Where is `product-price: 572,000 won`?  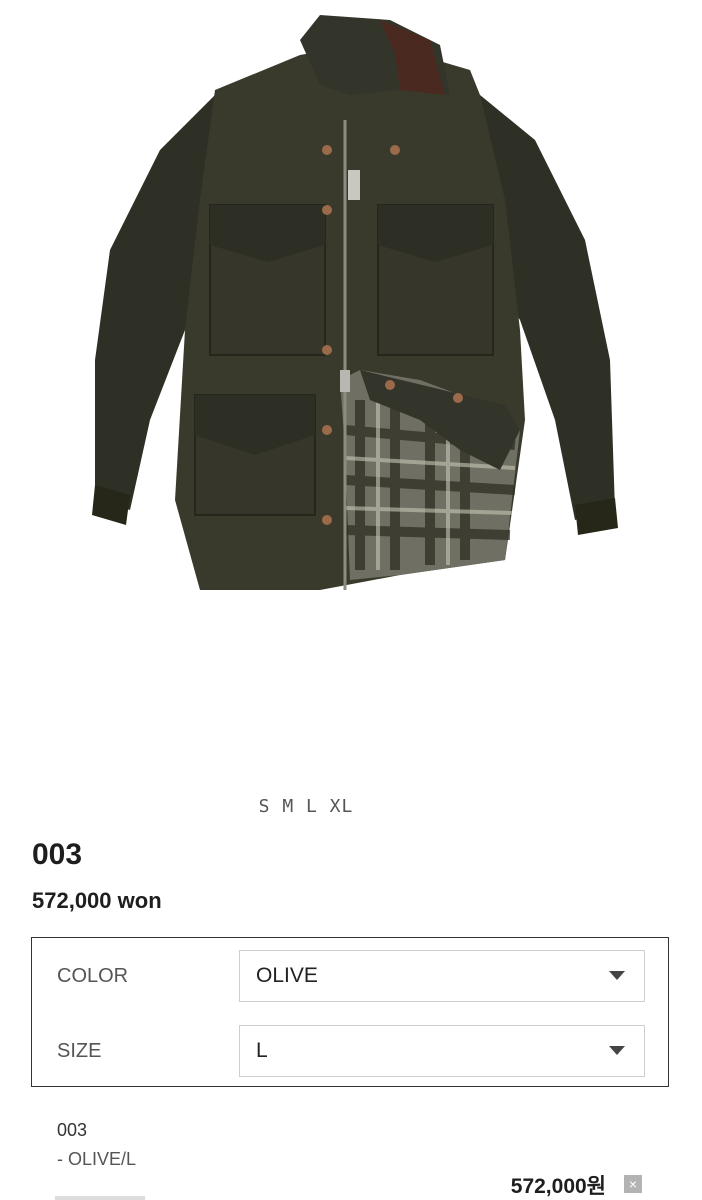 product-price: 572,000 won is located at coordinates (97, 900).